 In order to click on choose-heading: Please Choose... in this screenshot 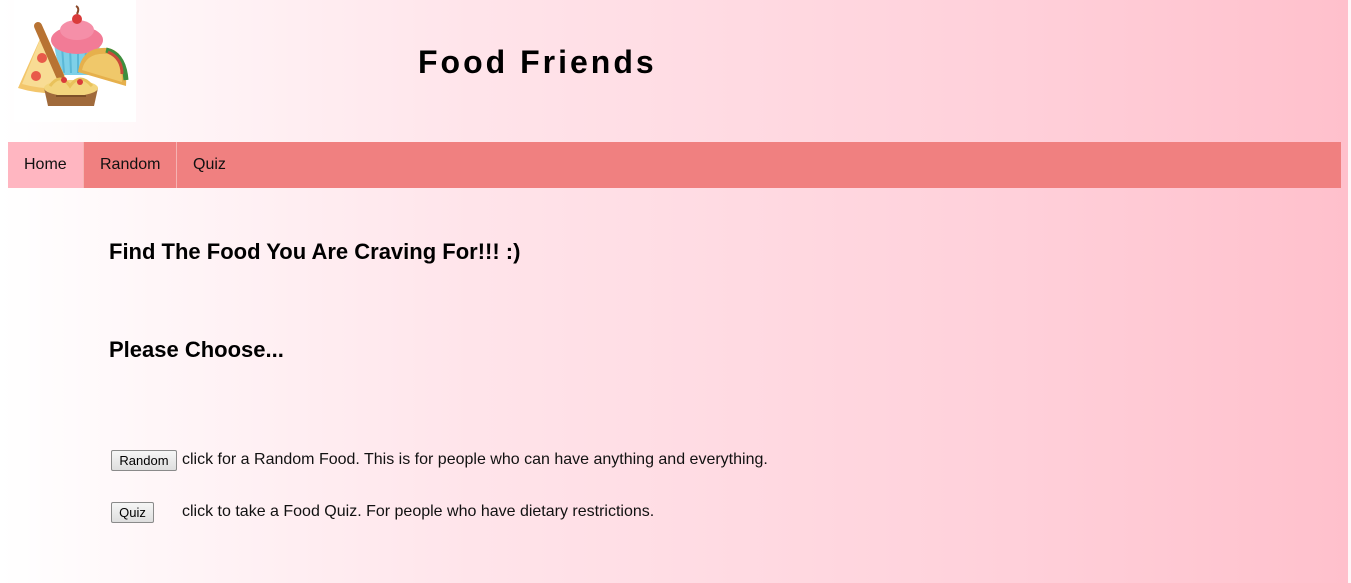, I will do `click(196, 349)`.